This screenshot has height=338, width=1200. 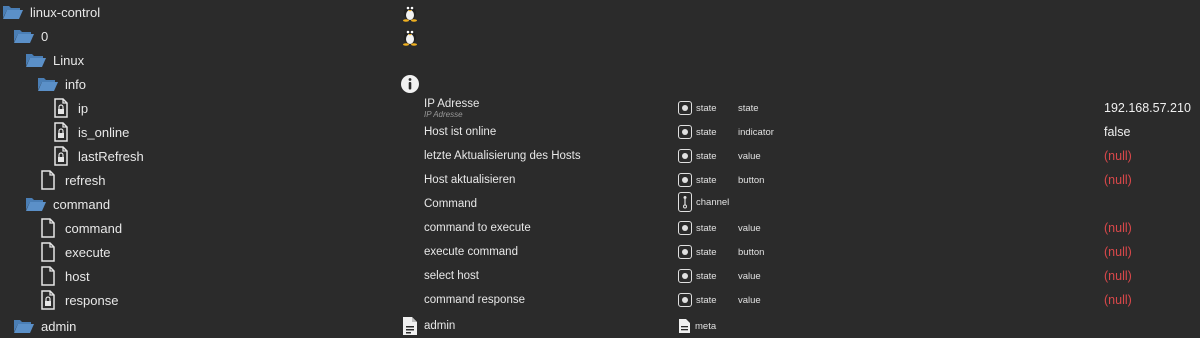 What do you see at coordinates (470, 180) in the screenshot?
I see `object-name-text: Host aktualisieren` at bounding box center [470, 180].